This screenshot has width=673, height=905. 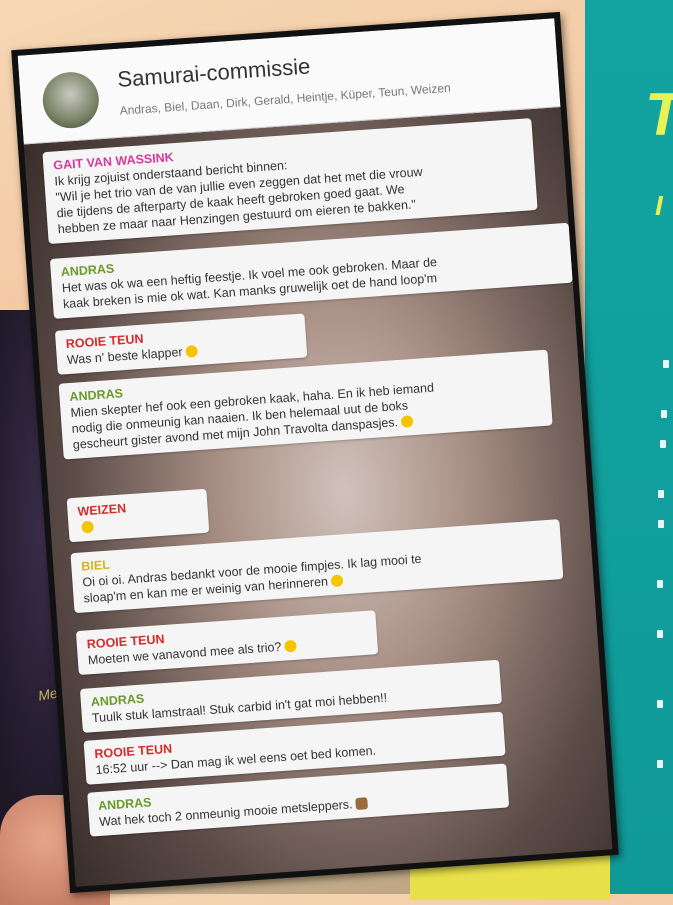 I want to click on group-avatar, so click(x=70, y=100).